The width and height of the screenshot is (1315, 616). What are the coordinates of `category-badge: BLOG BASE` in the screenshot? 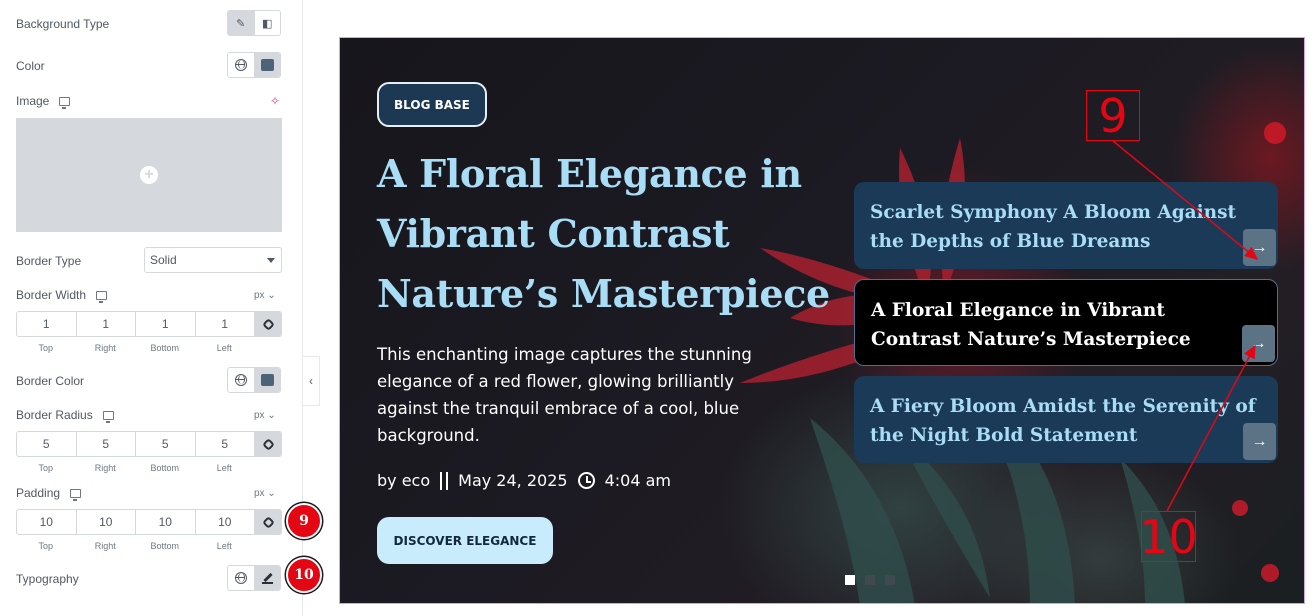 It's located at (432, 104).